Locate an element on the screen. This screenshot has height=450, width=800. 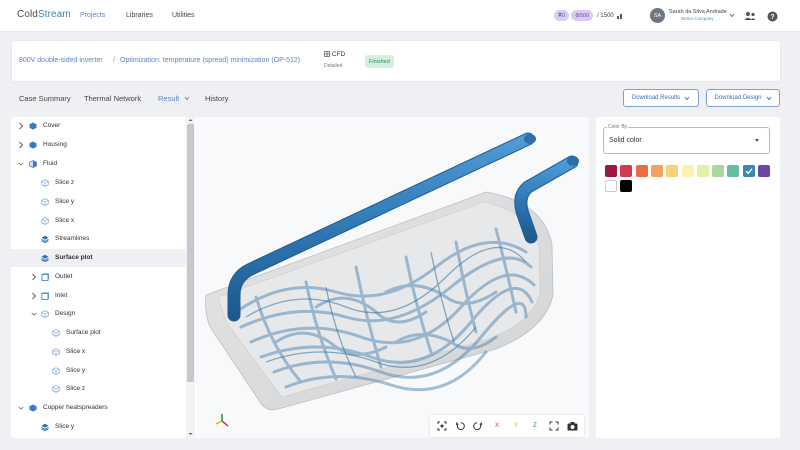
tree-item: Inlet is located at coordinates (98, 296).